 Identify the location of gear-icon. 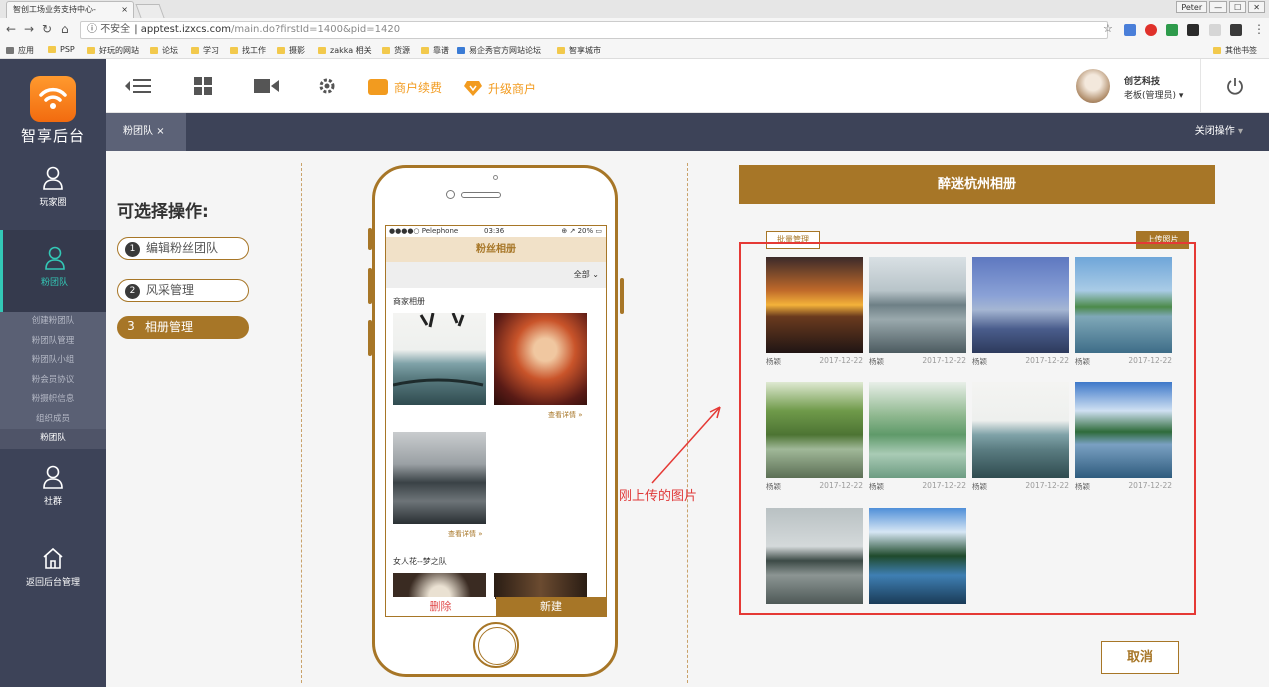
(327, 86).